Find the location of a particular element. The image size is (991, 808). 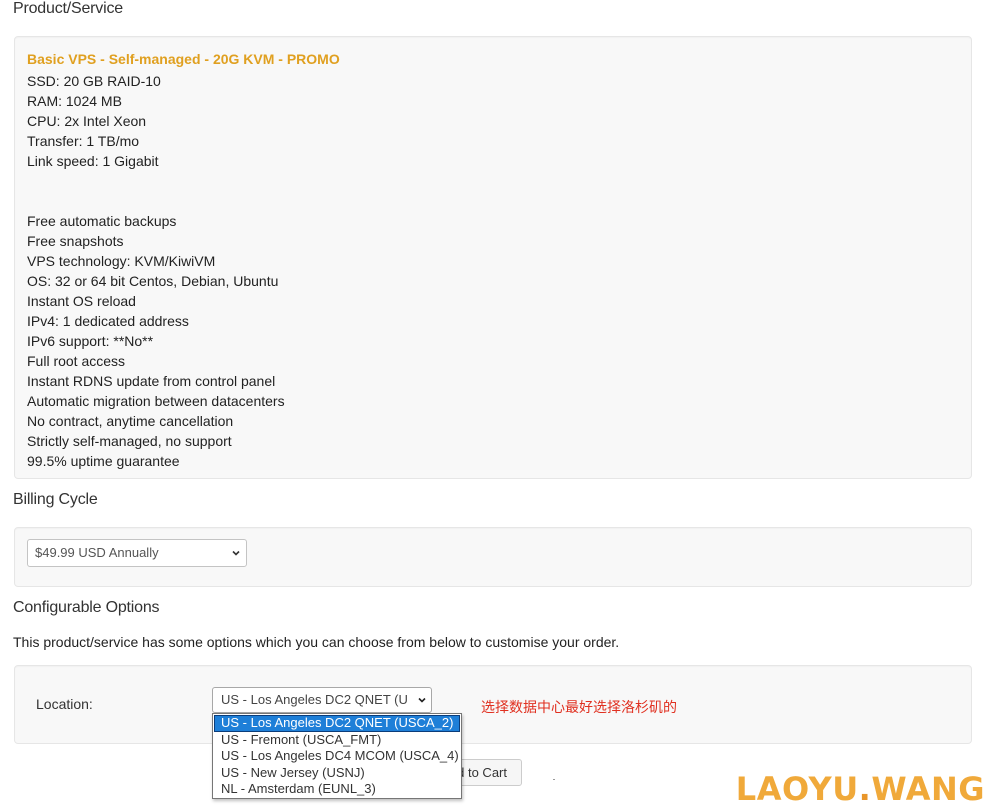

watermark-logo: LAOYU.WANG is located at coordinates (860, 789).